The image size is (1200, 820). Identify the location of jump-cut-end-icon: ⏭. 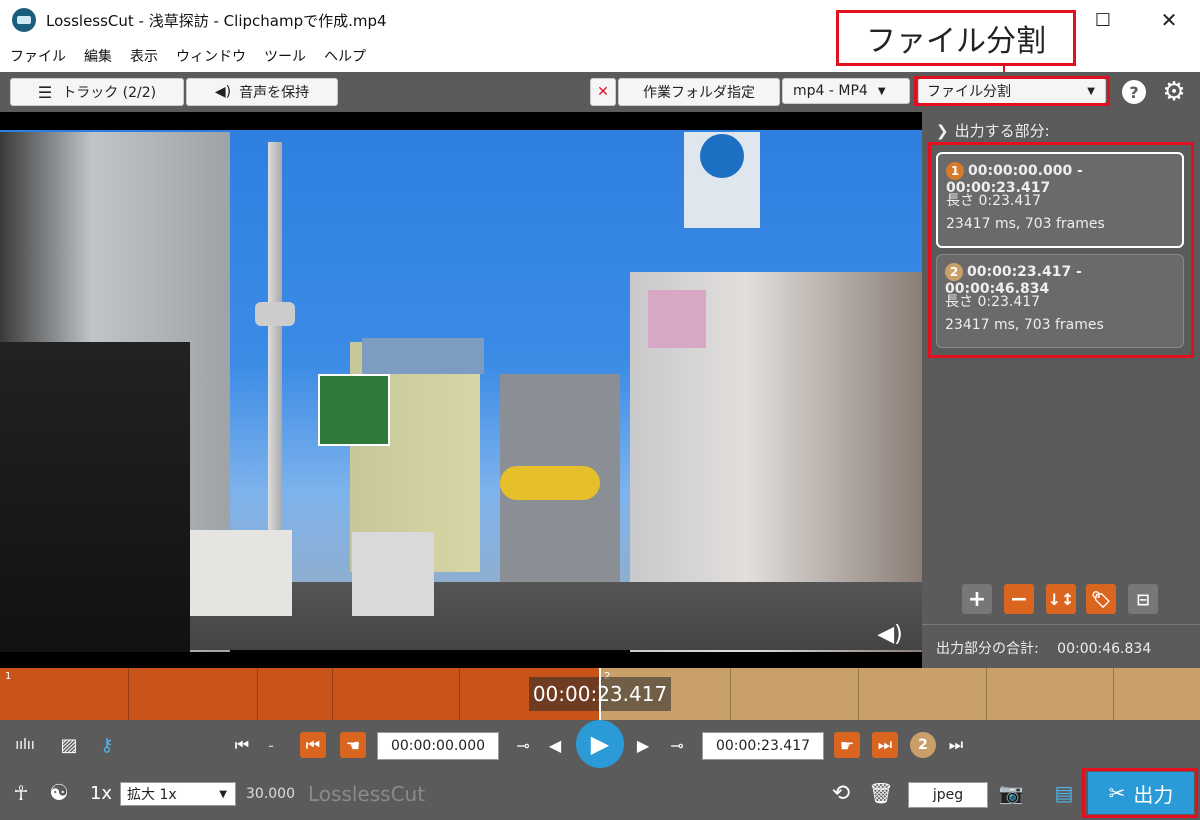
(885, 745).